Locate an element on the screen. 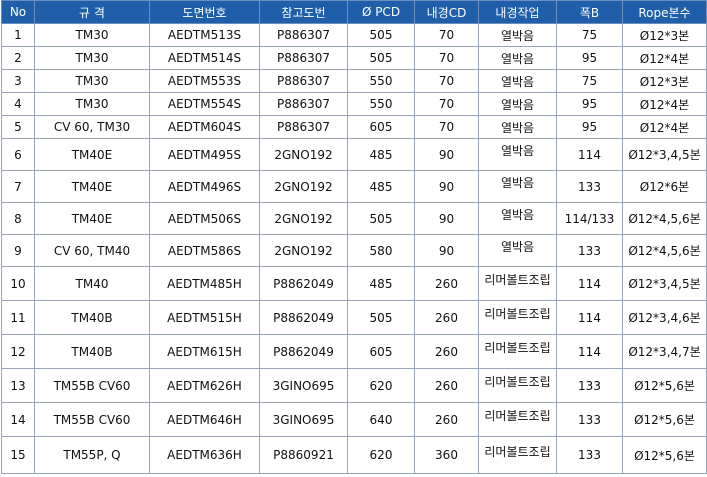  cell-drawing-number: AEDTM485H is located at coordinates (204, 283).